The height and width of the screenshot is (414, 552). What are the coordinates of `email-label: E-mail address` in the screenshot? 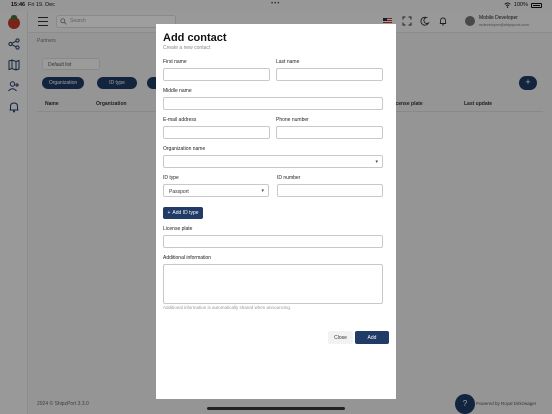 It's located at (180, 120).